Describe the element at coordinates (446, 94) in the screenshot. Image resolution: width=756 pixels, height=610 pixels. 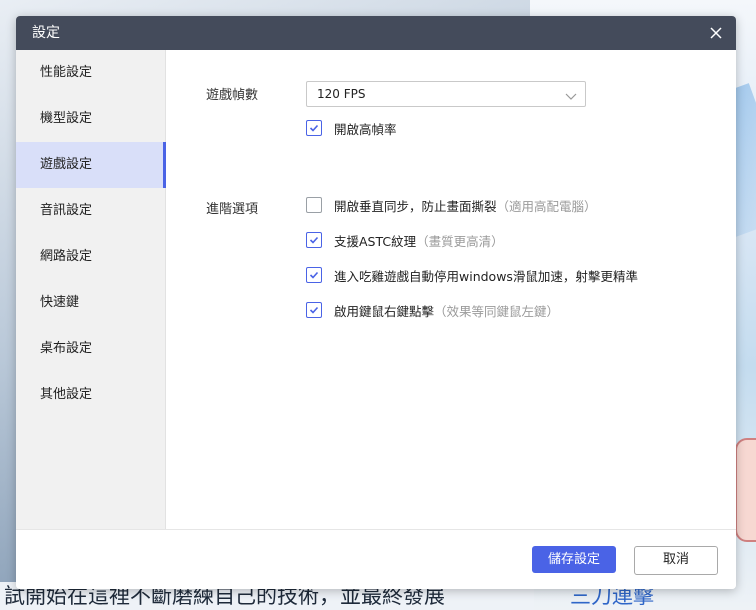
I see `fps-select: 120 FPS` at that location.